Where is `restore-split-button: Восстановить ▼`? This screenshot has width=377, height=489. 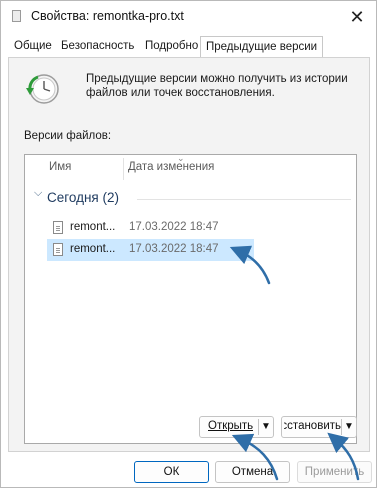
restore-split-button: Восстановить ▼ is located at coordinates (319, 427).